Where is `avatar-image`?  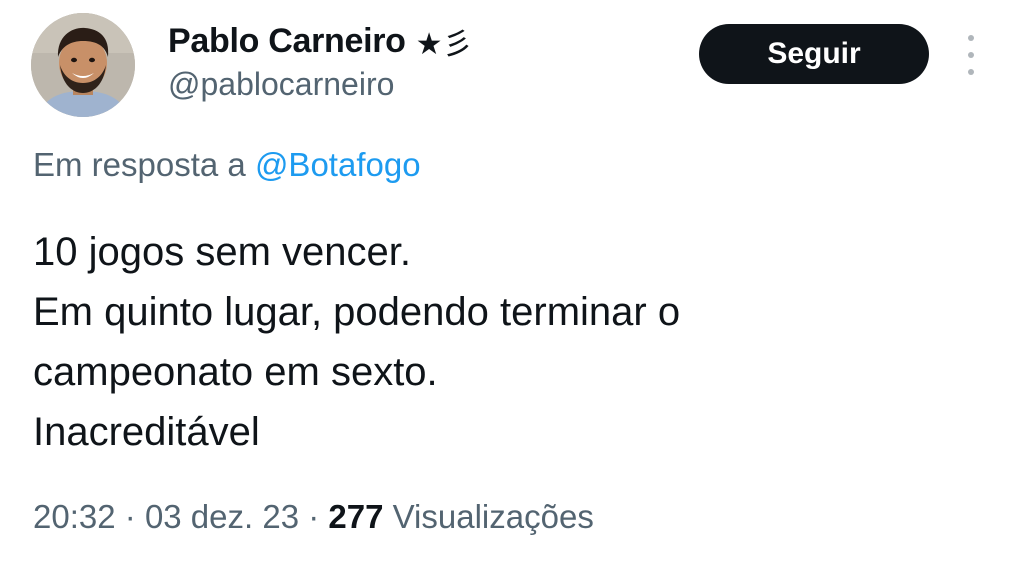 avatar-image is located at coordinates (83, 65).